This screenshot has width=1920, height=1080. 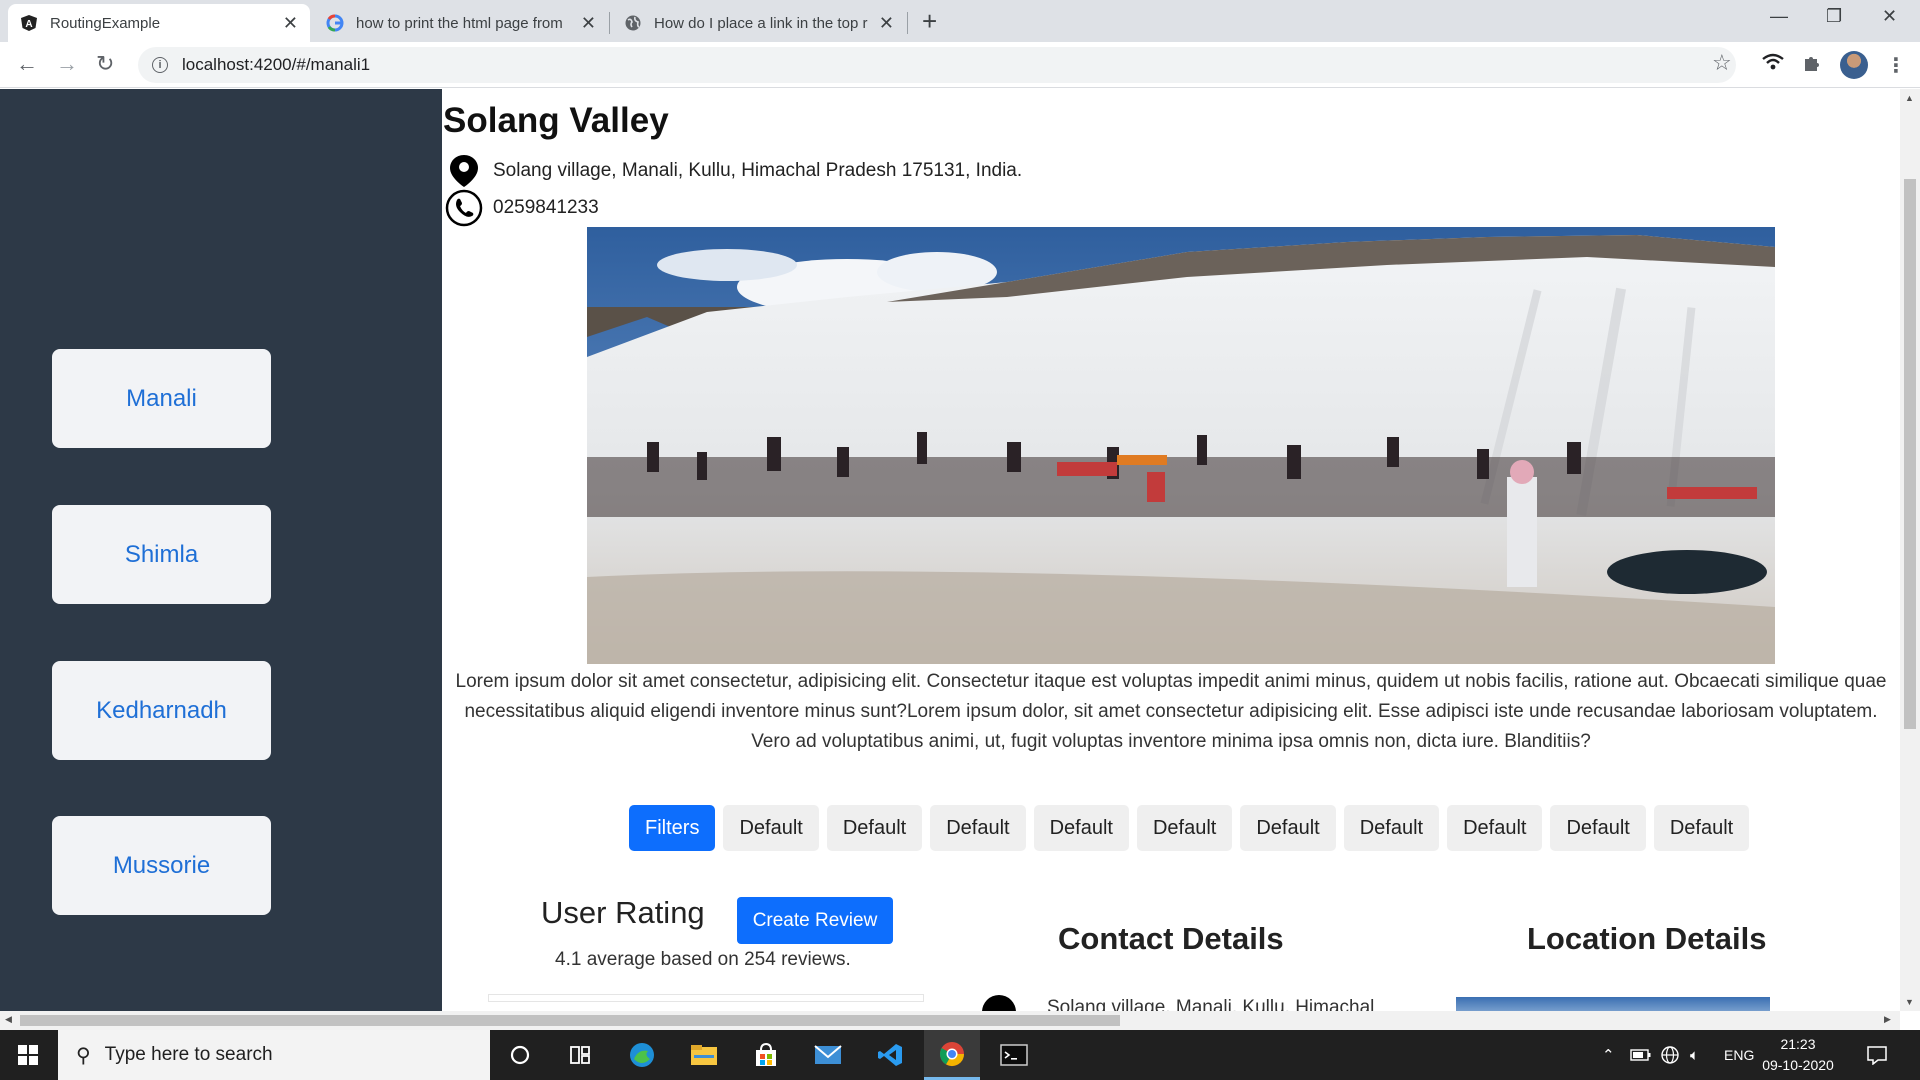 What do you see at coordinates (828, 1055) in the screenshot?
I see `mail-icon` at bounding box center [828, 1055].